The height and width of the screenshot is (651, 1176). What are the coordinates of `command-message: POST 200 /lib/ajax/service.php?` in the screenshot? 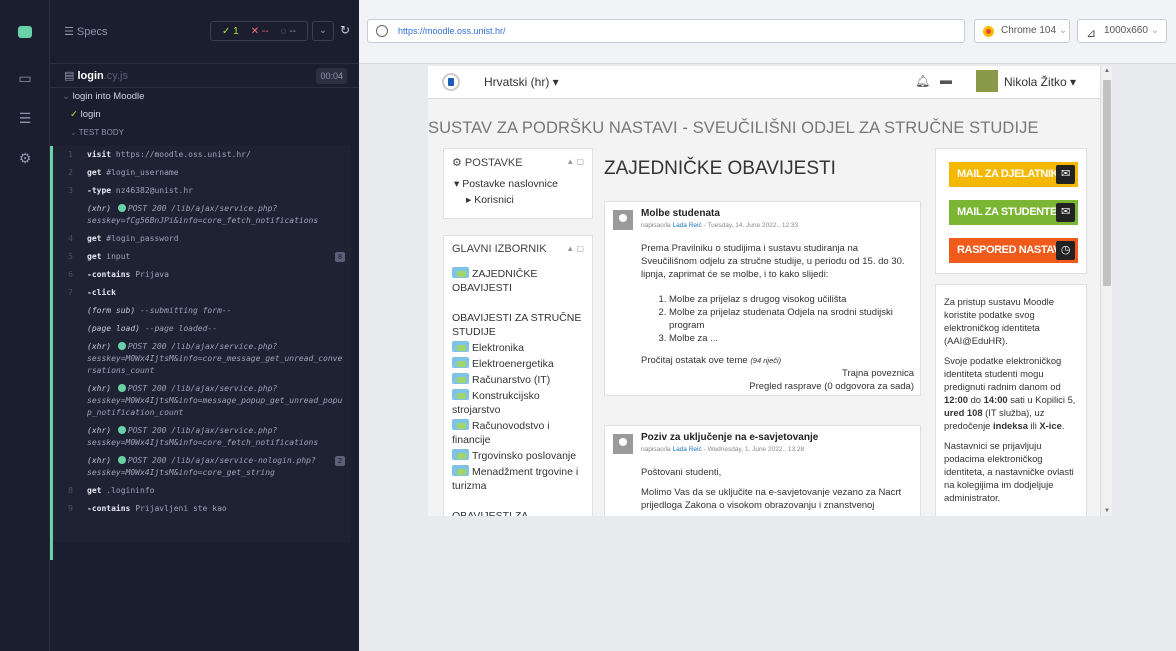 It's located at (202, 346).